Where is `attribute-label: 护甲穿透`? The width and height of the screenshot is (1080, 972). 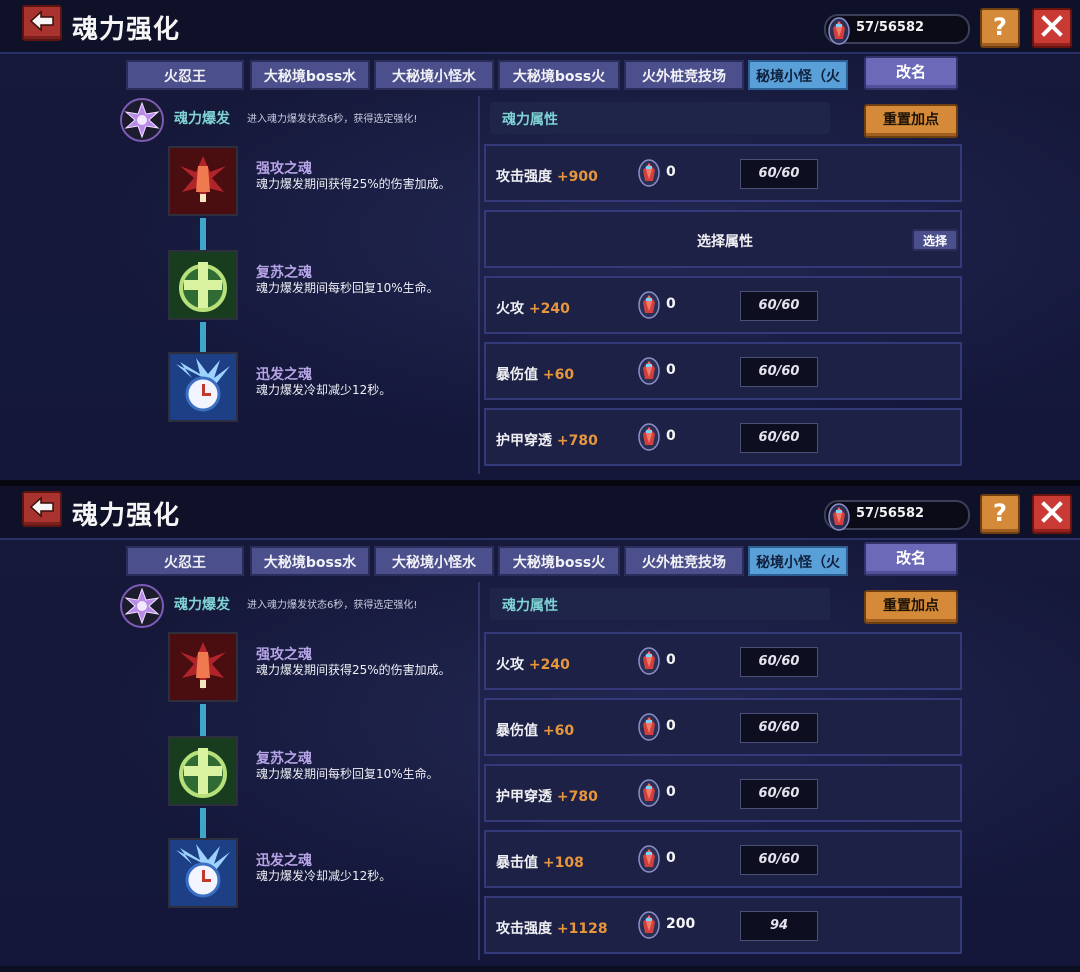 attribute-label: 护甲穿透 is located at coordinates (524, 797).